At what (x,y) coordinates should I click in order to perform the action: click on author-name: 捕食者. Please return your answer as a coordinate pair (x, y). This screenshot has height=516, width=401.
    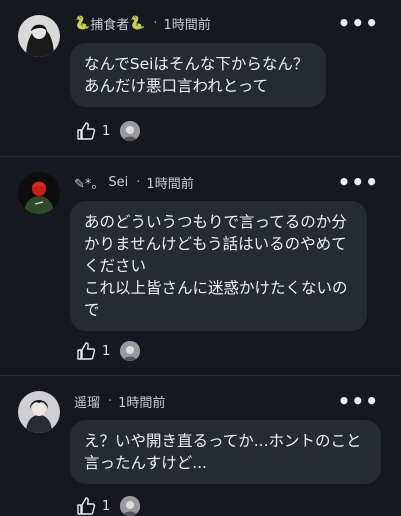
    Looking at the image, I should click on (109, 23).